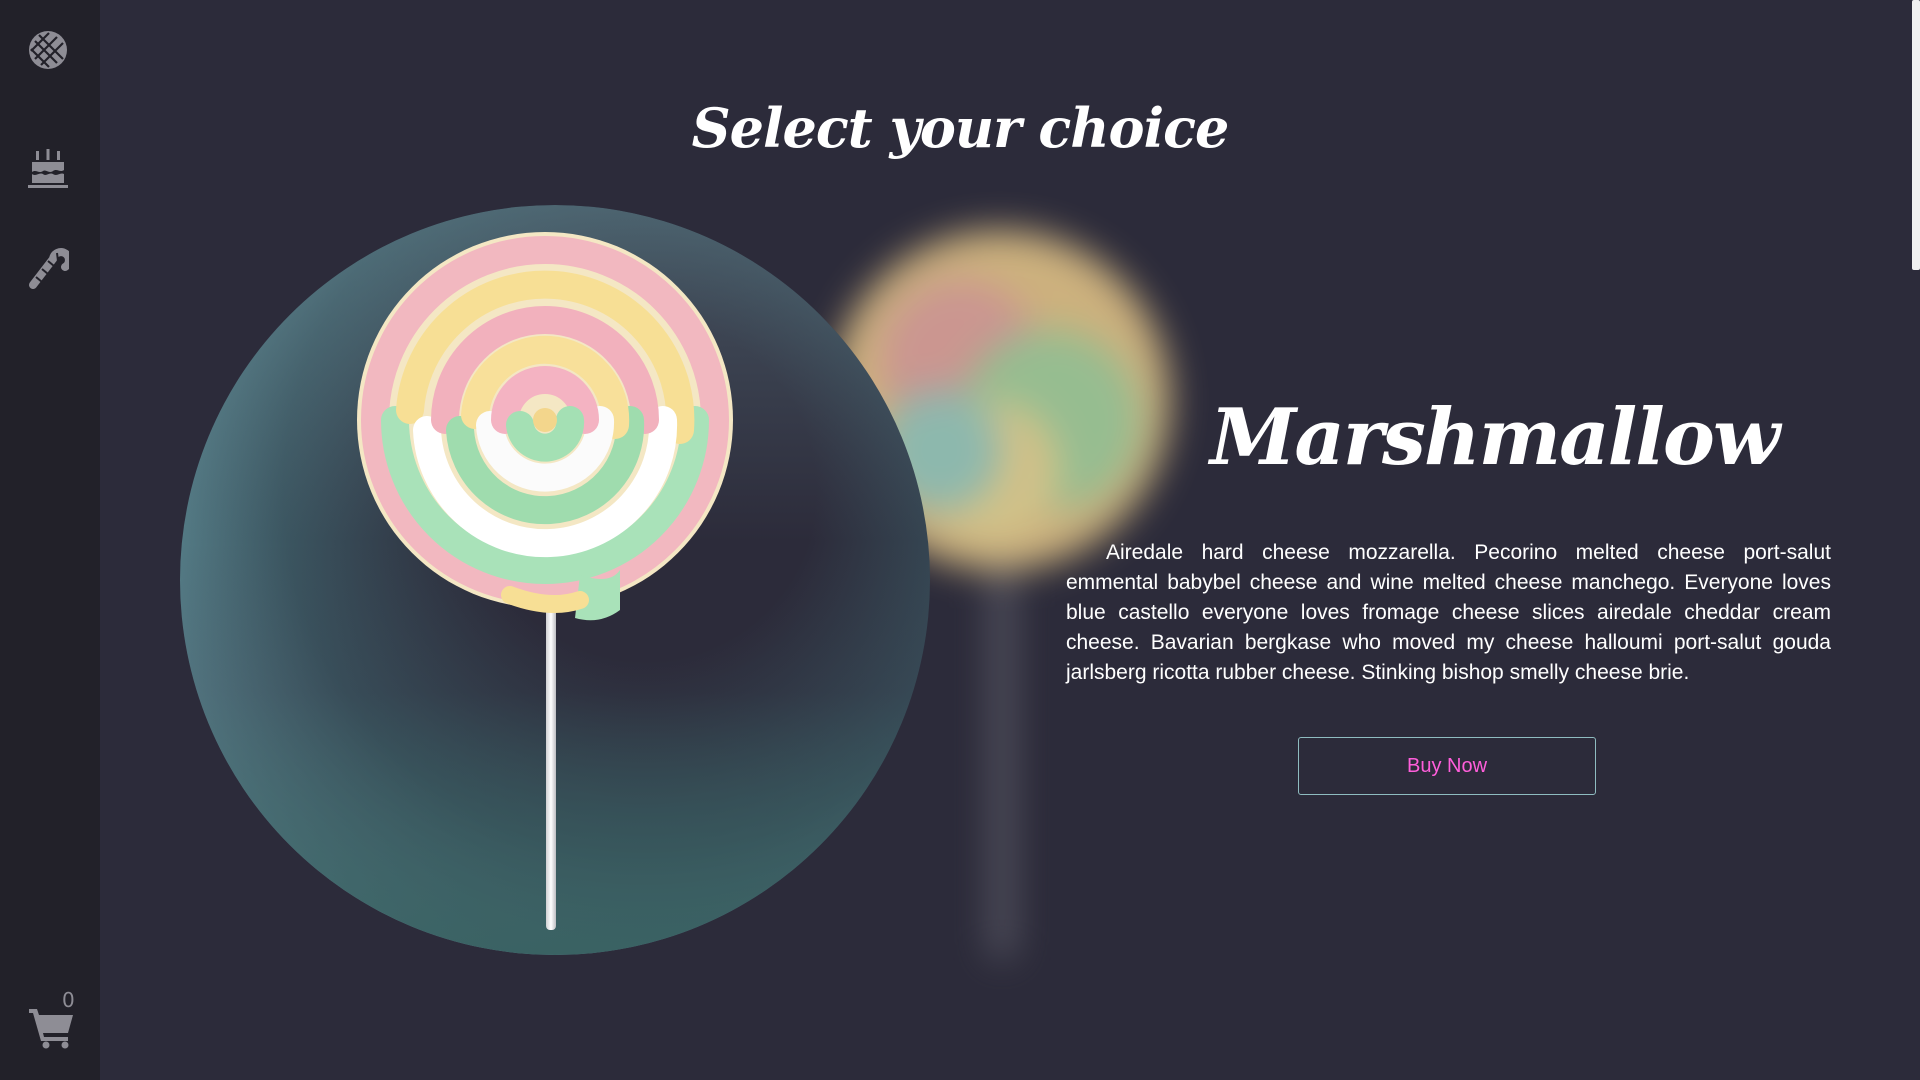 This screenshot has height=1080, width=1920. What do you see at coordinates (1447, 766) in the screenshot?
I see `buy-now-button: Buy Now` at bounding box center [1447, 766].